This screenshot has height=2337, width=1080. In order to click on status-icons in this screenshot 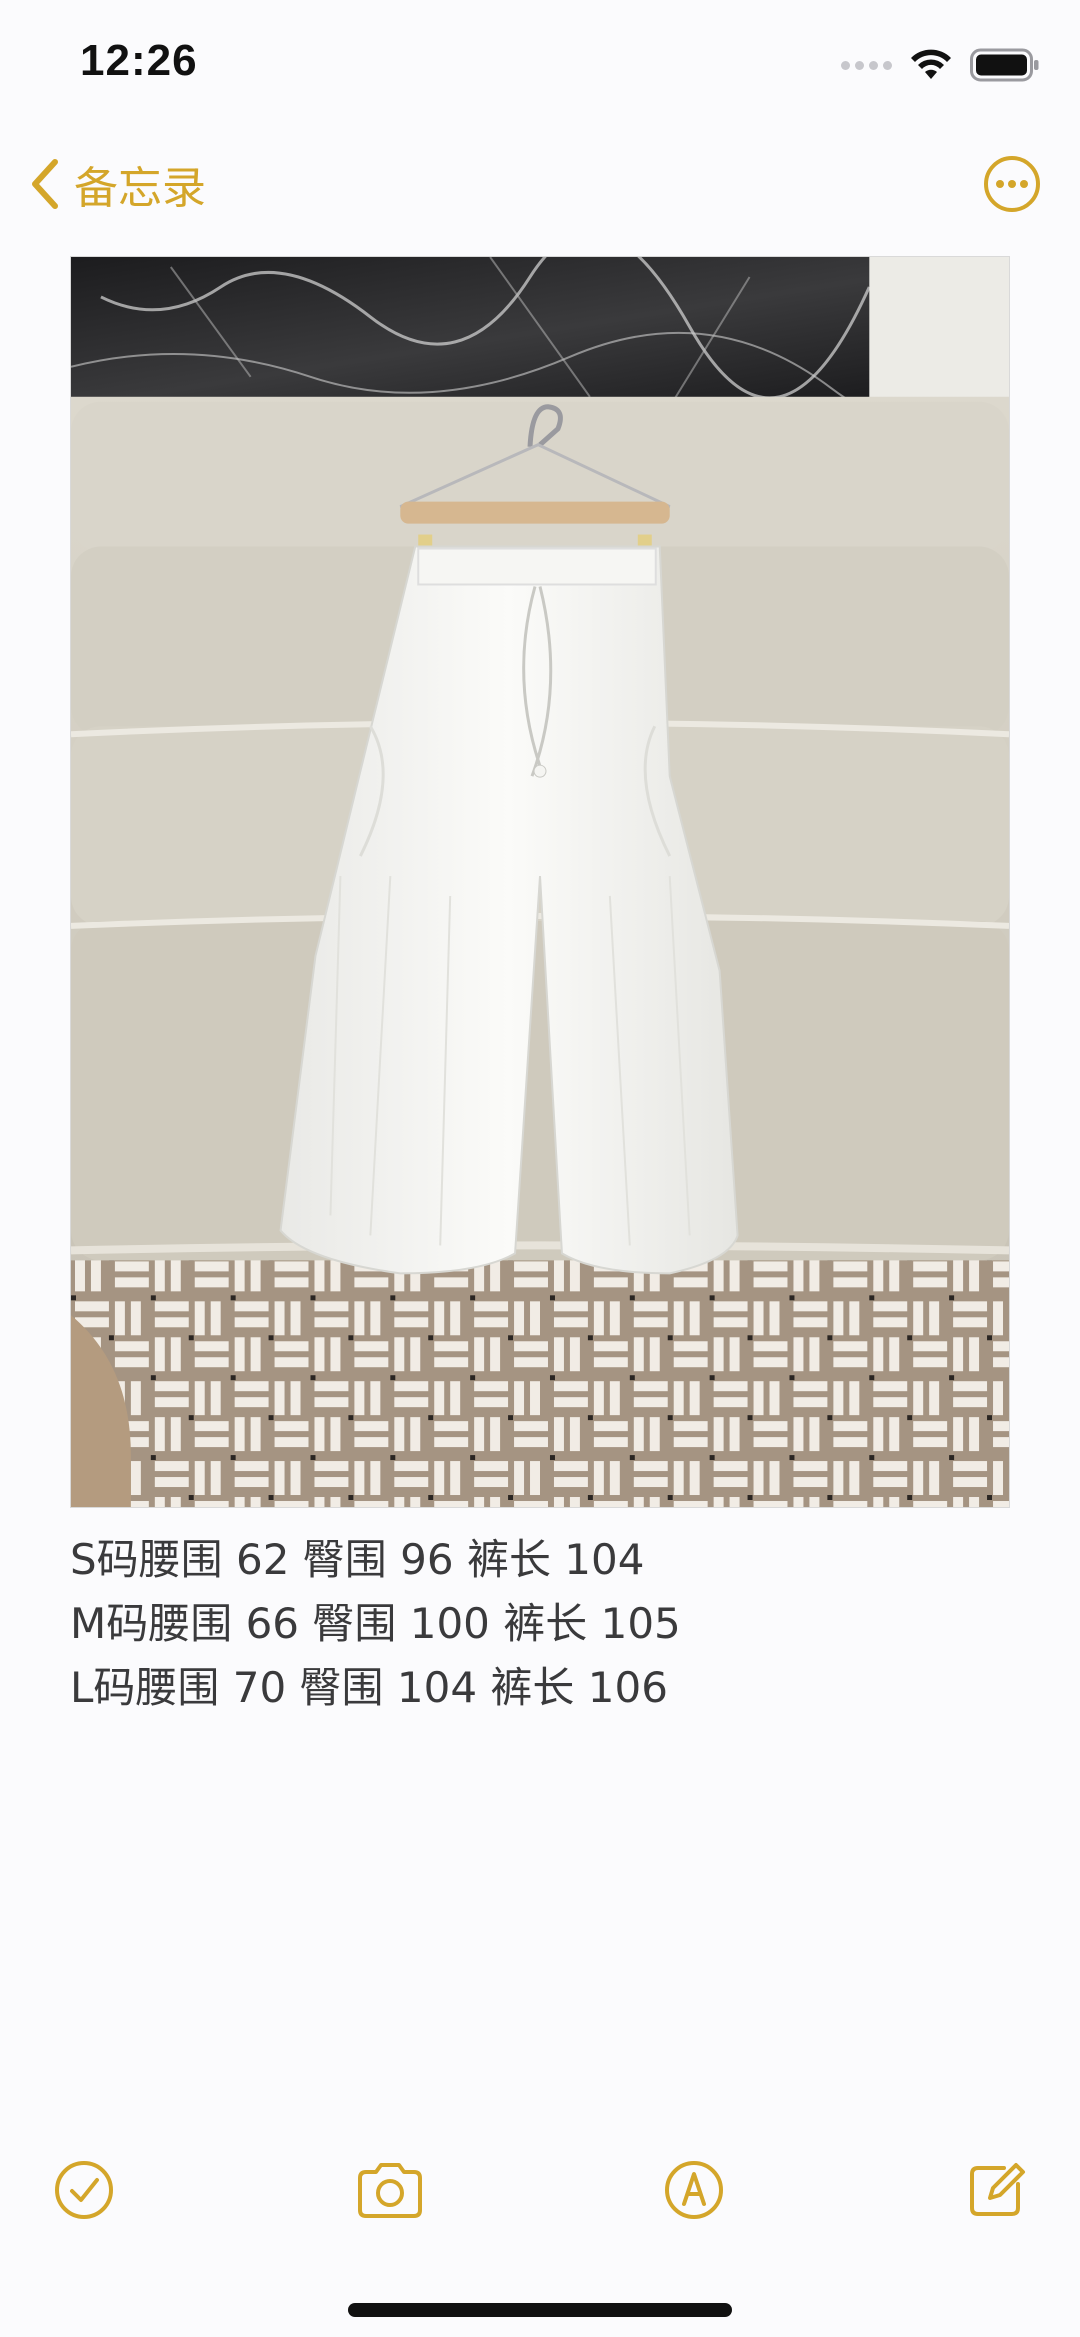, I will do `click(940, 65)`.